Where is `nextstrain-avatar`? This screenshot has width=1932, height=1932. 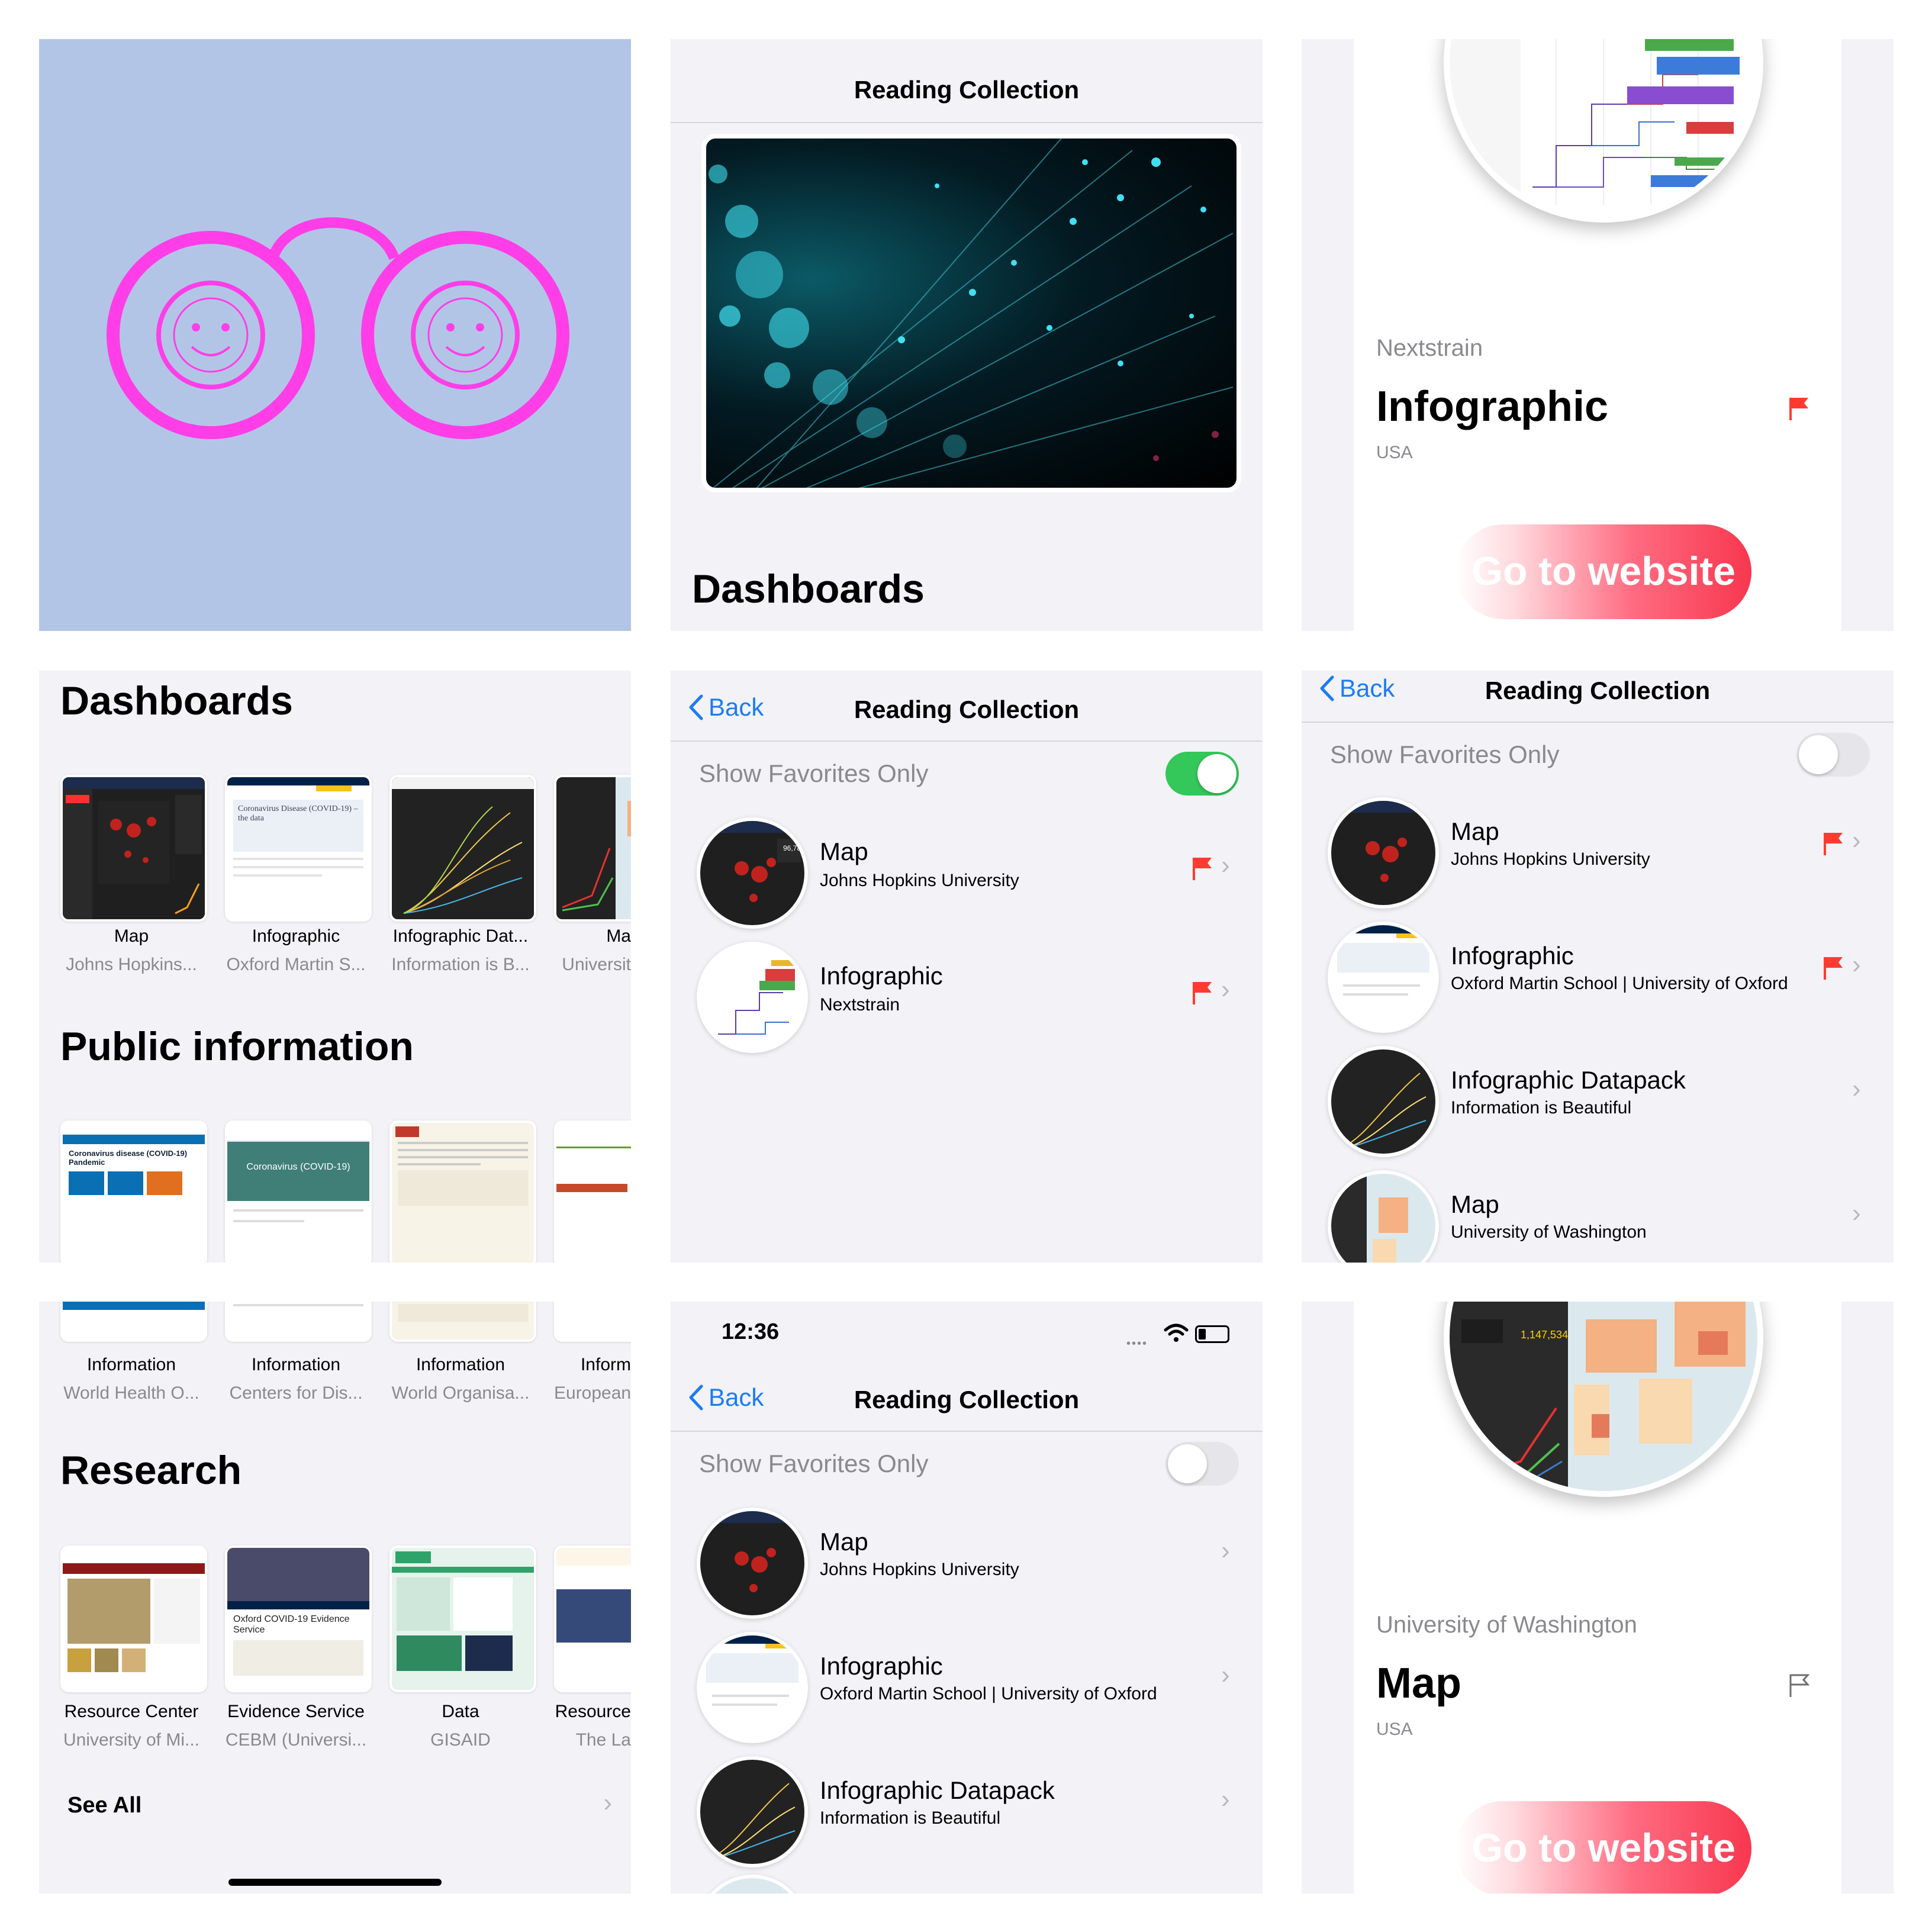 nextstrain-avatar is located at coordinates (752, 998).